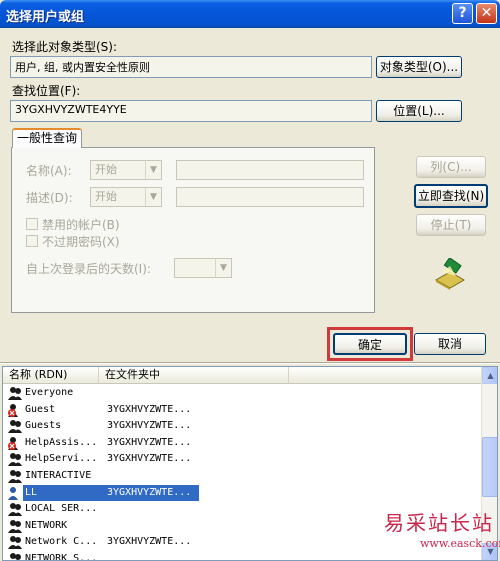  I want to click on close-button: ✕, so click(486, 13).